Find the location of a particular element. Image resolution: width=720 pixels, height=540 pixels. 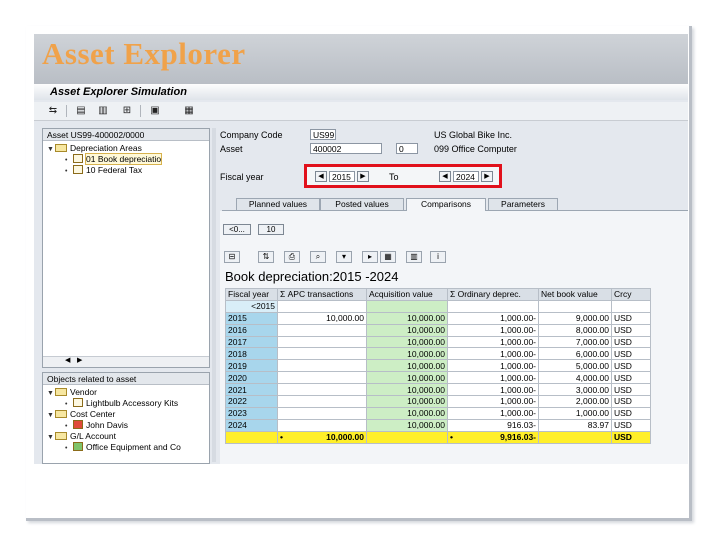

table-cell: 916.03- is located at coordinates (493, 425).